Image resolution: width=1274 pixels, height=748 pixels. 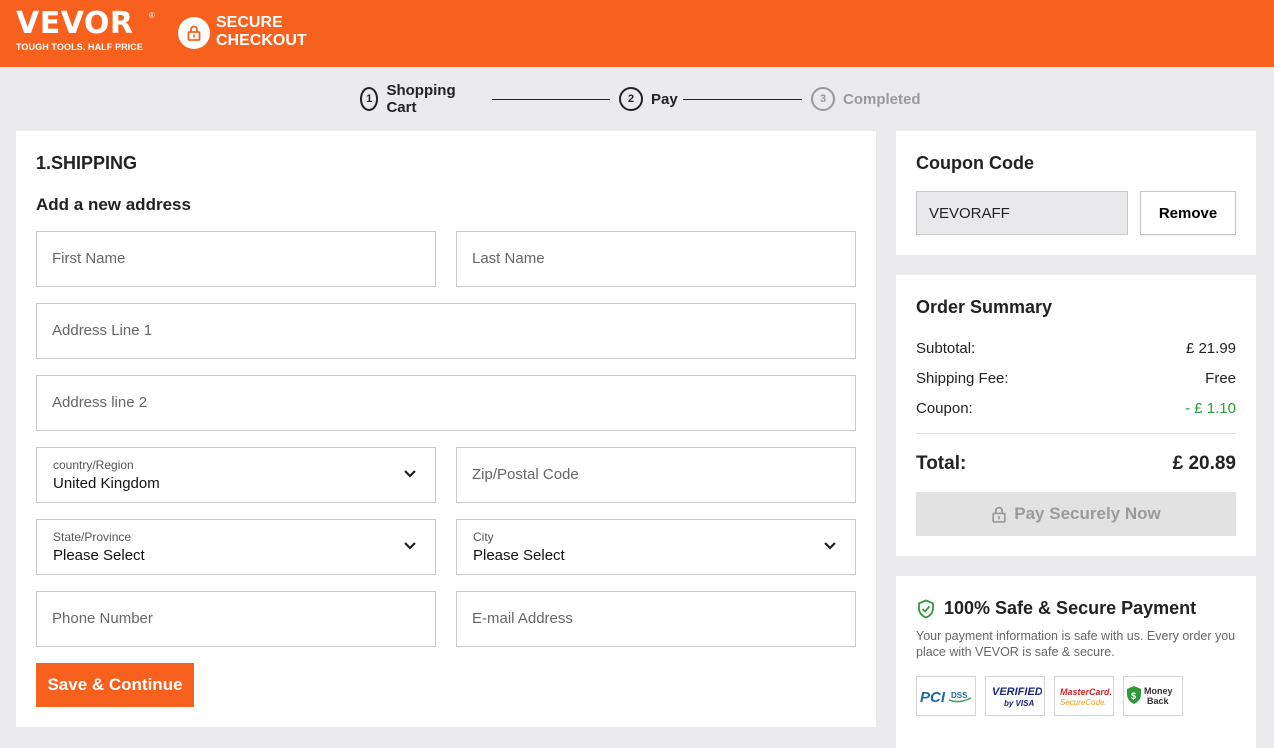 What do you see at coordinates (656, 547) in the screenshot?
I see `city-select: City Please Select` at bounding box center [656, 547].